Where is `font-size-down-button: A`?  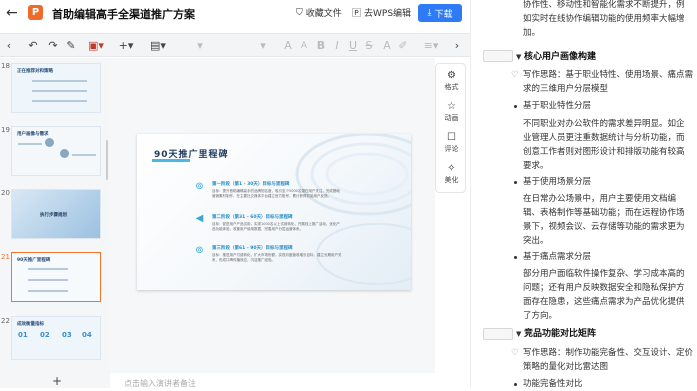 font-size-down-button: A is located at coordinates (304, 46).